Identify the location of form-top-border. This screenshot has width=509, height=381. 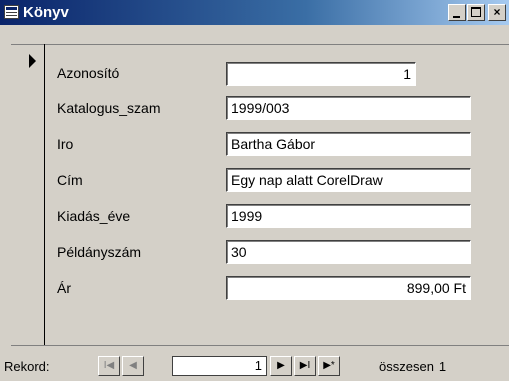
(260, 44).